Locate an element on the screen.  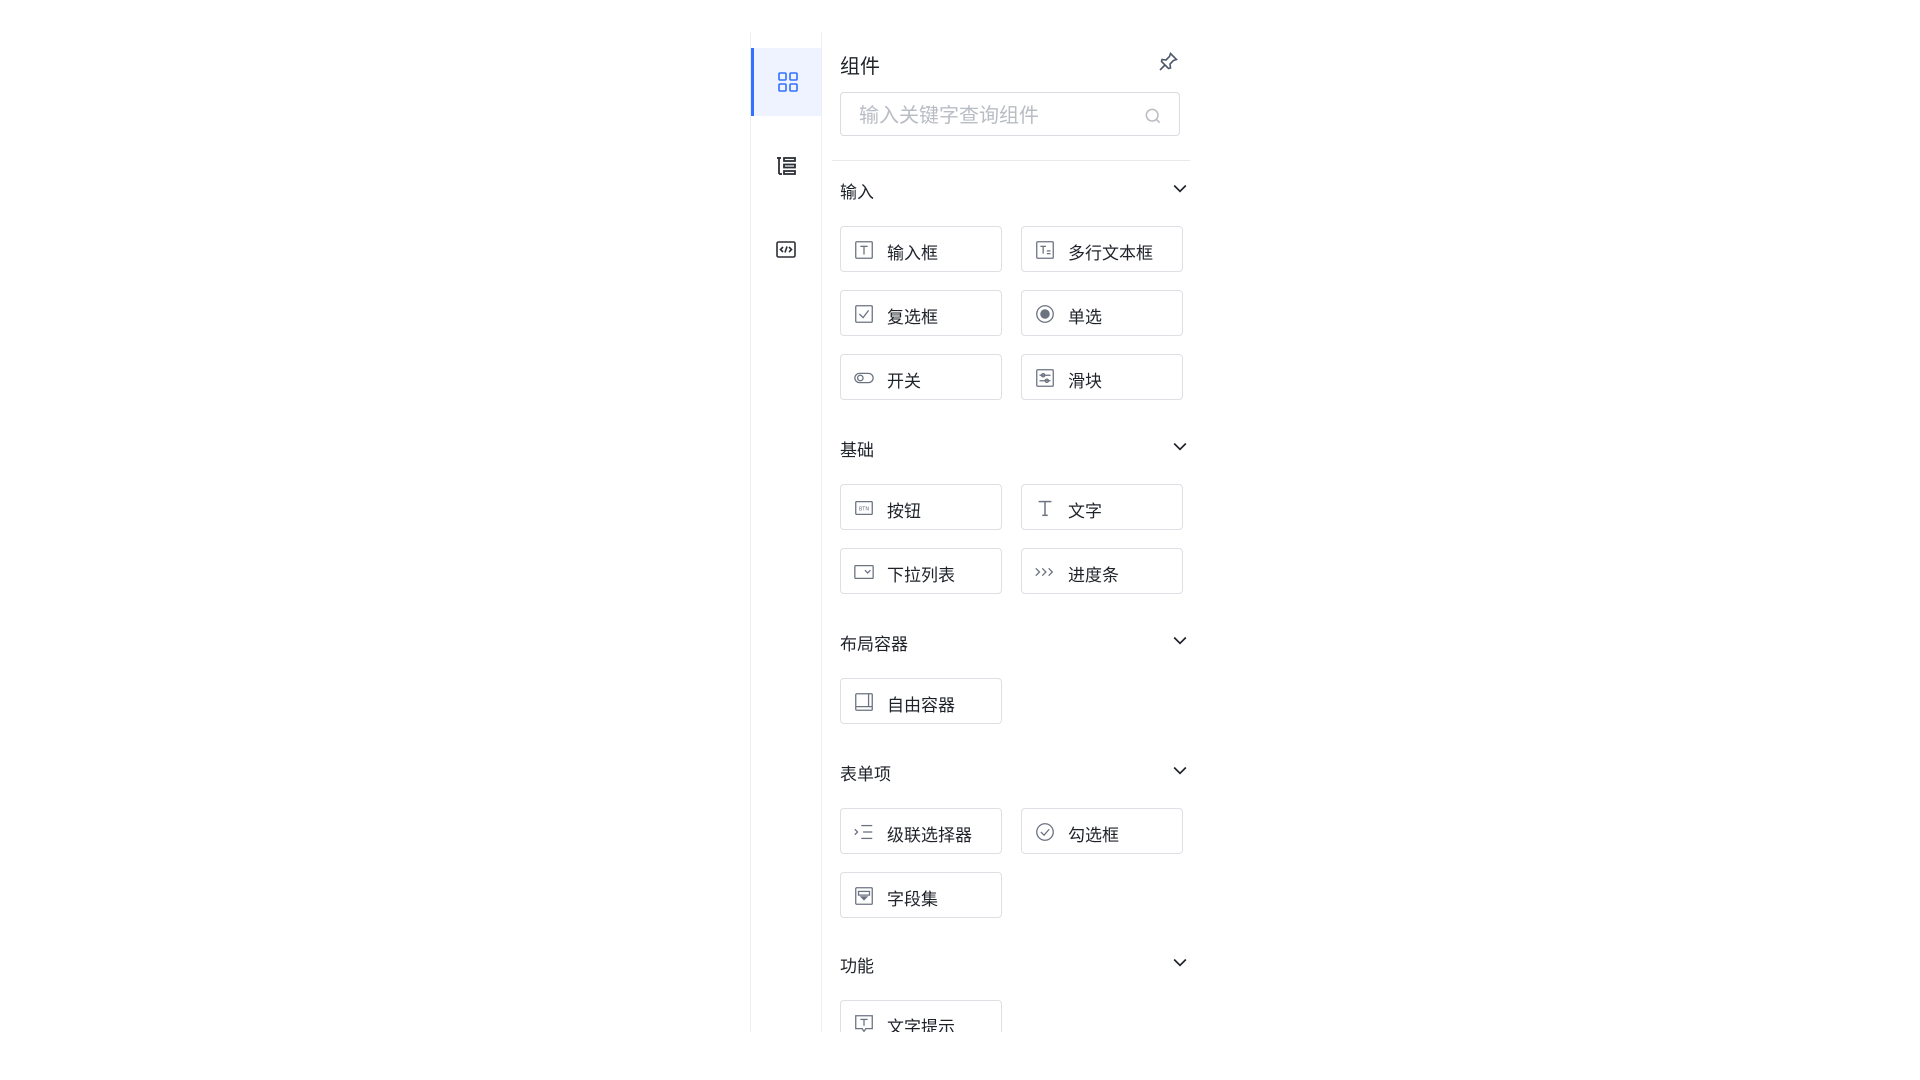
component-label: 文字 is located at coordinates (1085, 512).